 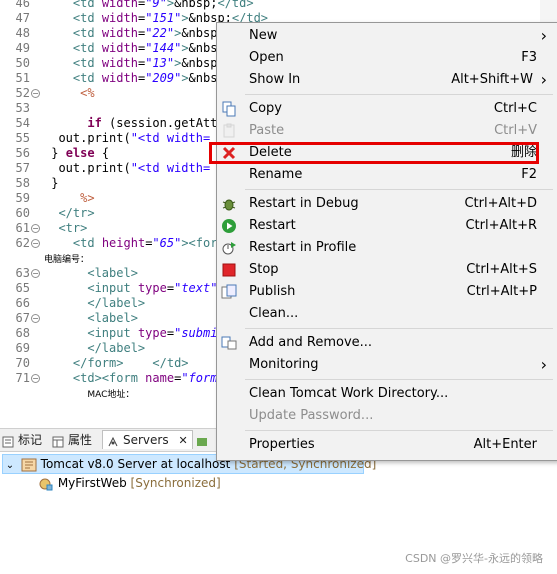 I want to click on menu-item-label: Restart, so click(x=272, y=225).